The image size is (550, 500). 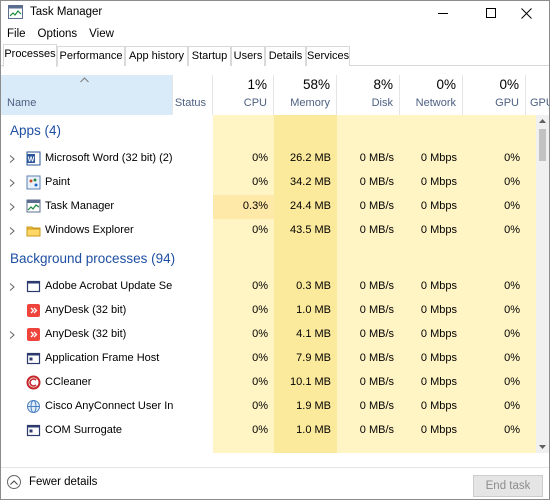 I want to click on close-icon, so click(x=526, y=13).